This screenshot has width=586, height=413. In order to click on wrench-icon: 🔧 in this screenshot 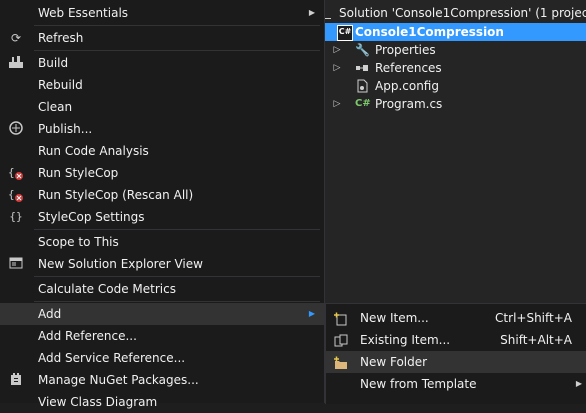, I will do `click(362, 50)`.